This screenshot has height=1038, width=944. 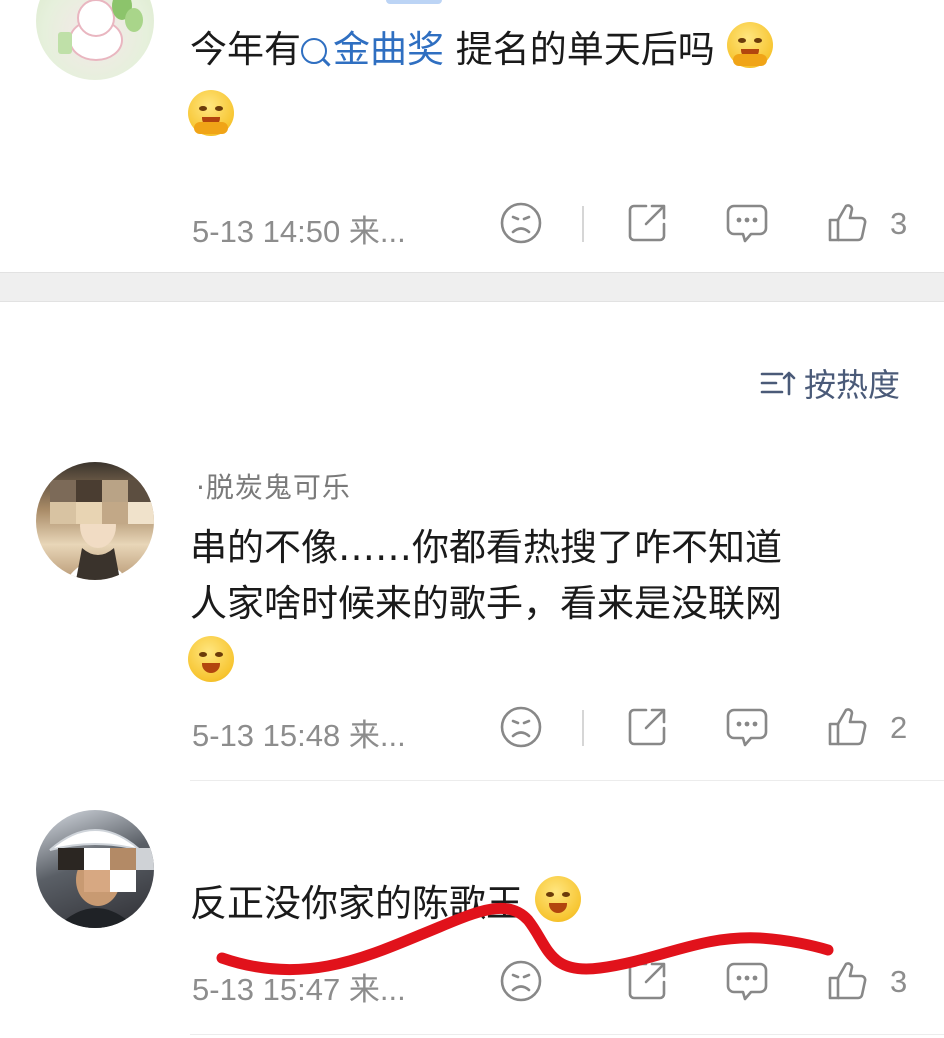 I want to click on comment-text-part: 今年有, so click(x=245, y=49).